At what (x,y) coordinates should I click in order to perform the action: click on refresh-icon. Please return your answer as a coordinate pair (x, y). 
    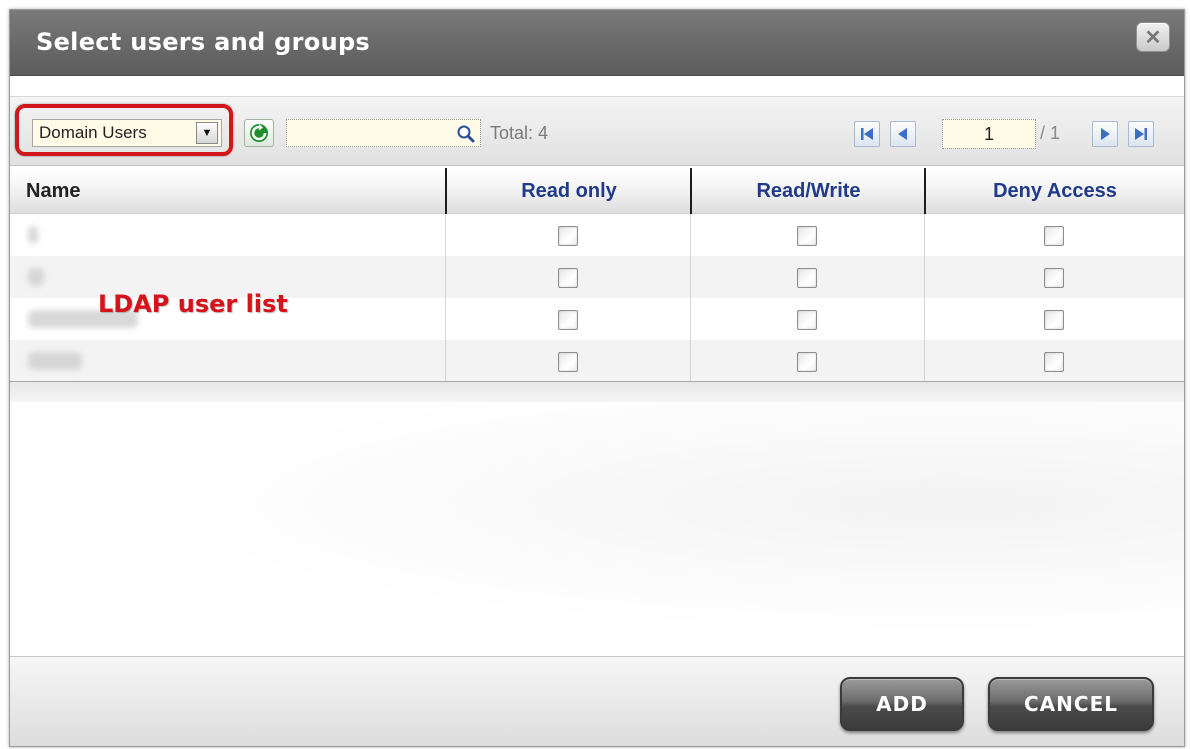
    Looking at the image, I should click on (259, 133).